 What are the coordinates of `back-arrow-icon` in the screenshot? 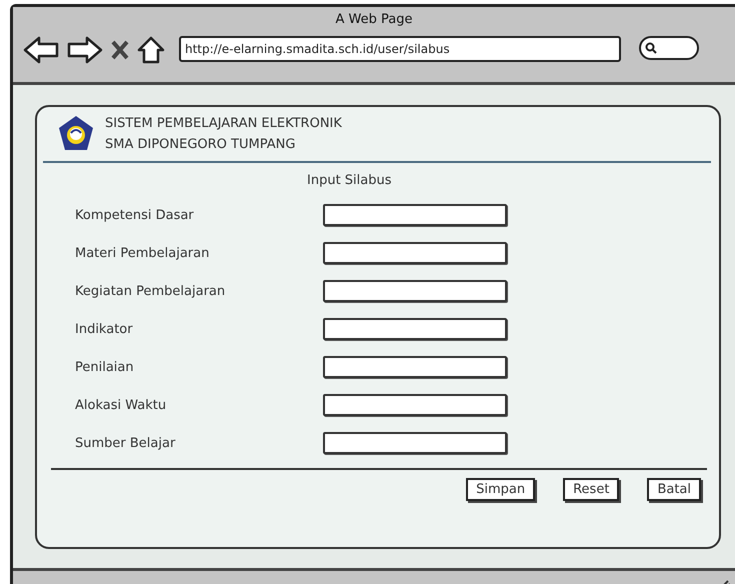 It's located at (41, 50).